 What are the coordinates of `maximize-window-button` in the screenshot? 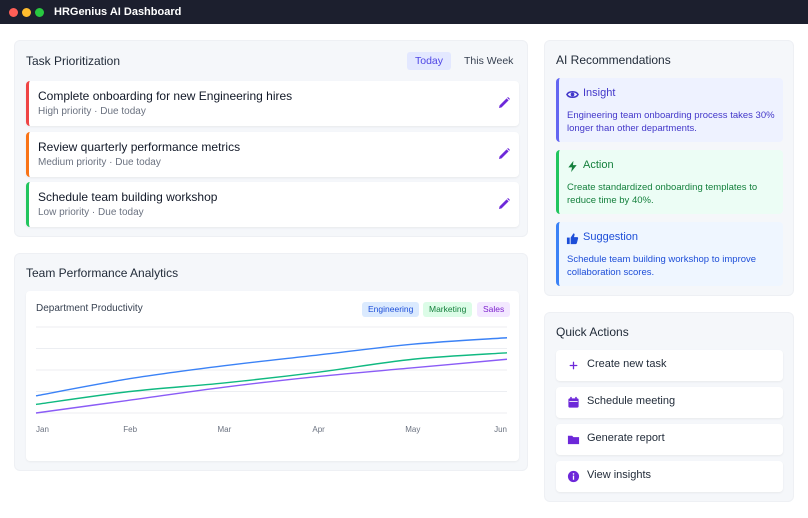 It's located at (39, 12).